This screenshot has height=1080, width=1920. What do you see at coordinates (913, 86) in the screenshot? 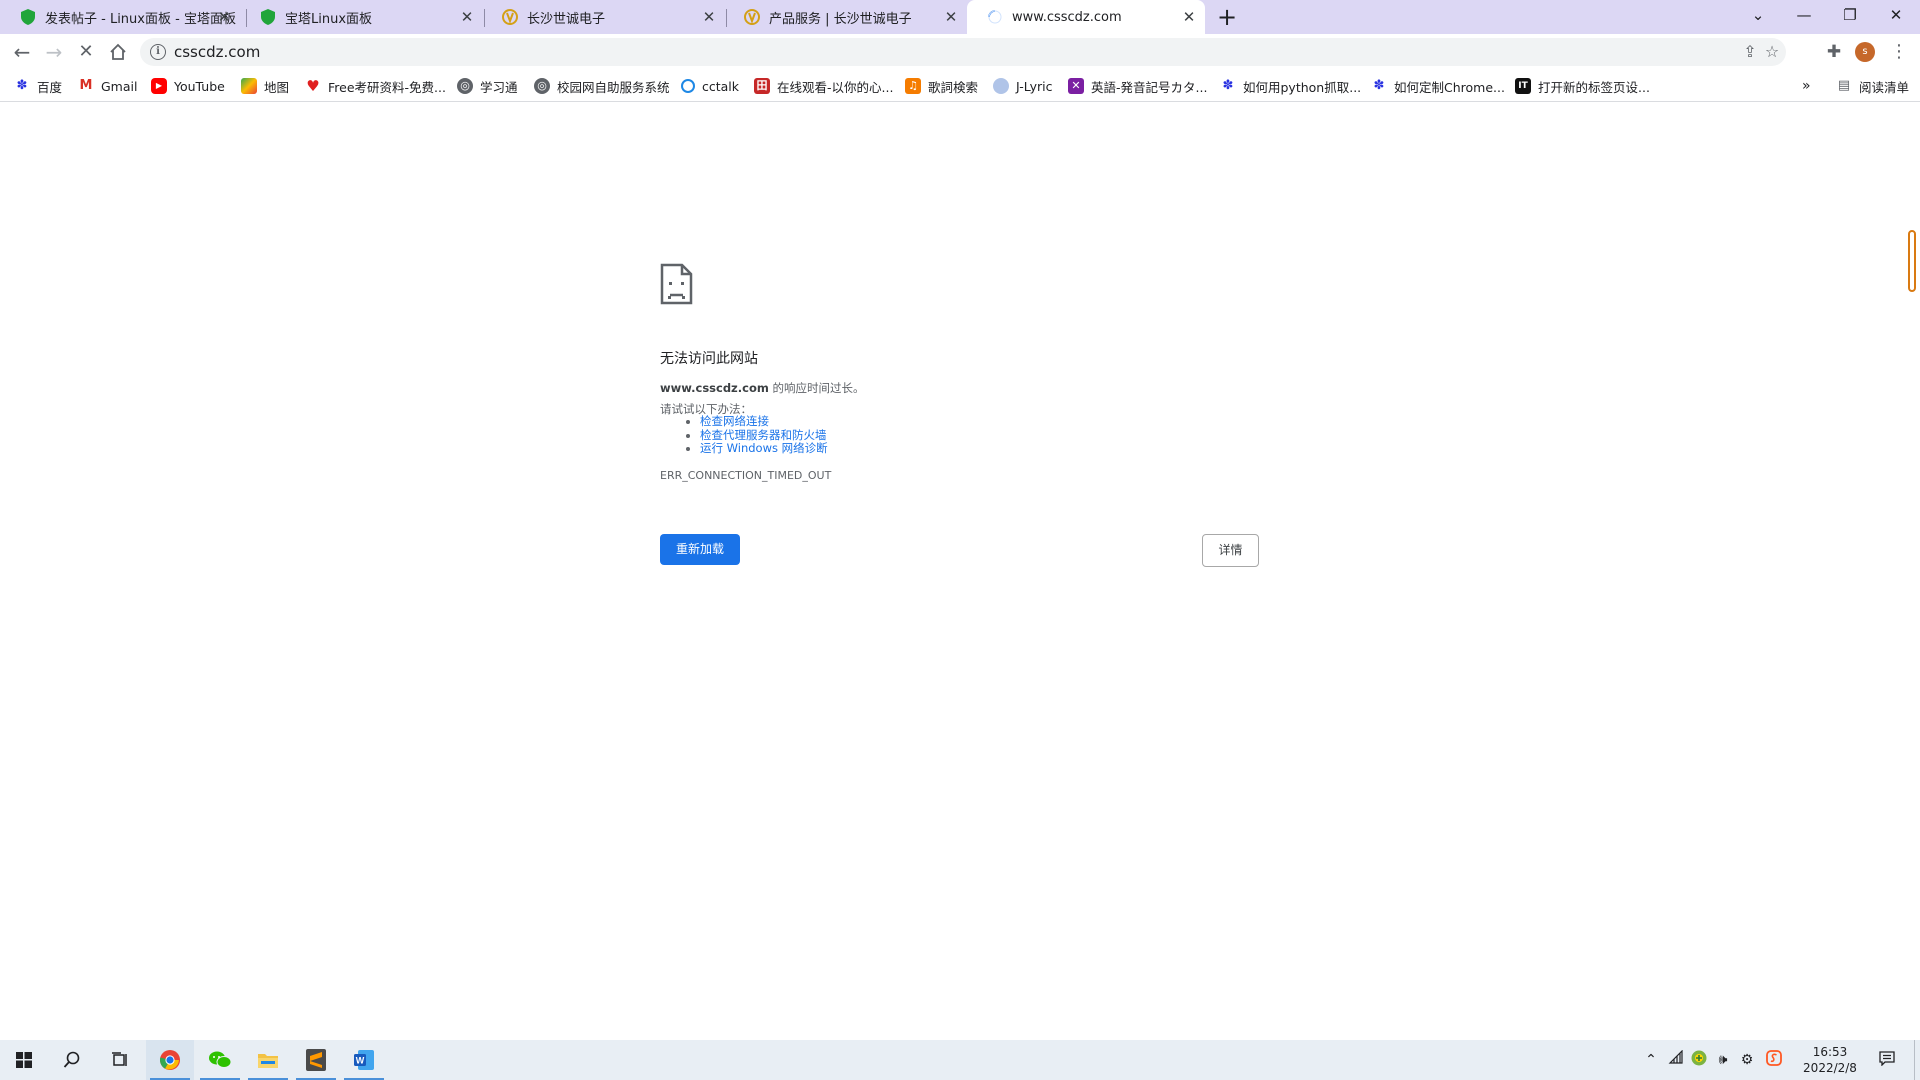
I see `music-icon: ♫` at bounding box center [913, 86].